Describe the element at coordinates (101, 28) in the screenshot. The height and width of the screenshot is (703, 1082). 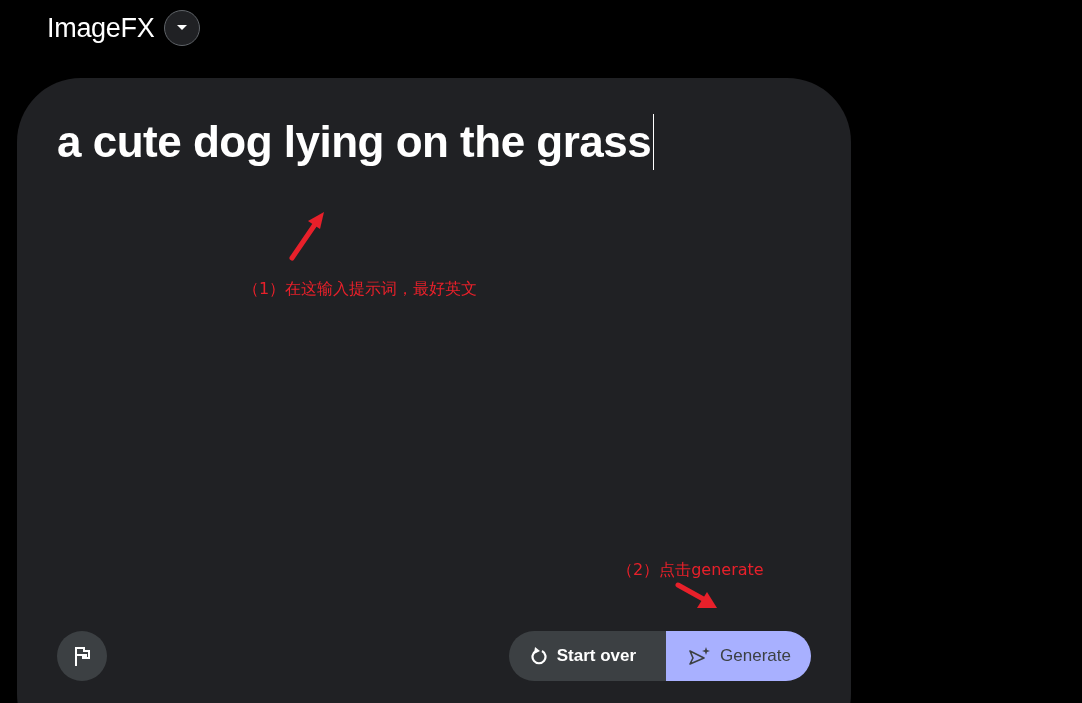
I see `app-title: ImageFX` at that location.